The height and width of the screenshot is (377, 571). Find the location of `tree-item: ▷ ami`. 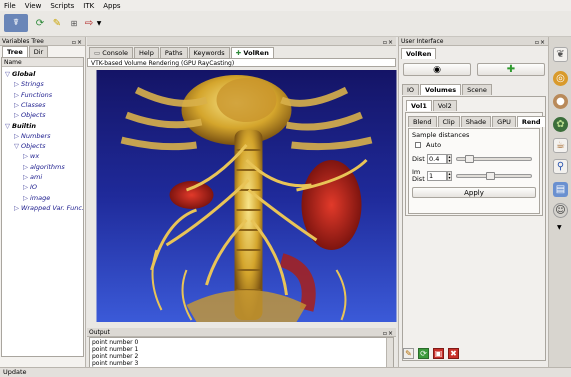

tree-item: ▷ ami is located at coordinates (32, 177).